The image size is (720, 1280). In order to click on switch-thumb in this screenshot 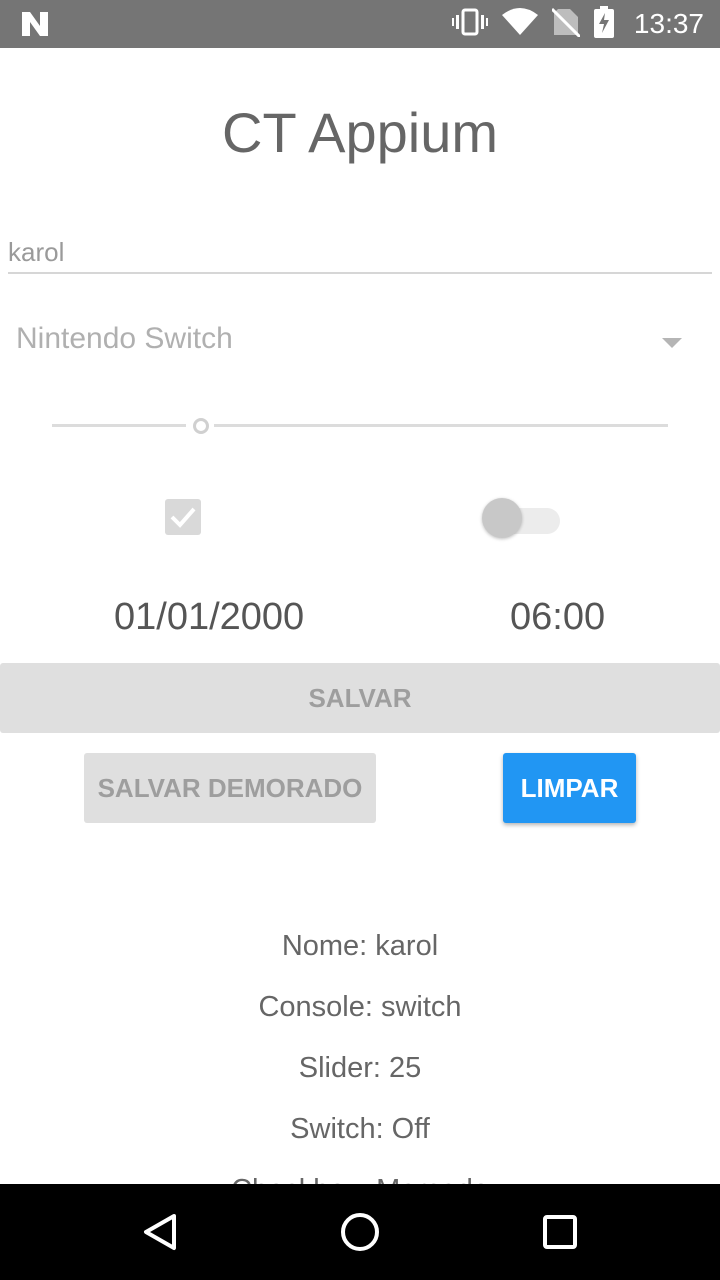, I will do `click(502, 518)`.